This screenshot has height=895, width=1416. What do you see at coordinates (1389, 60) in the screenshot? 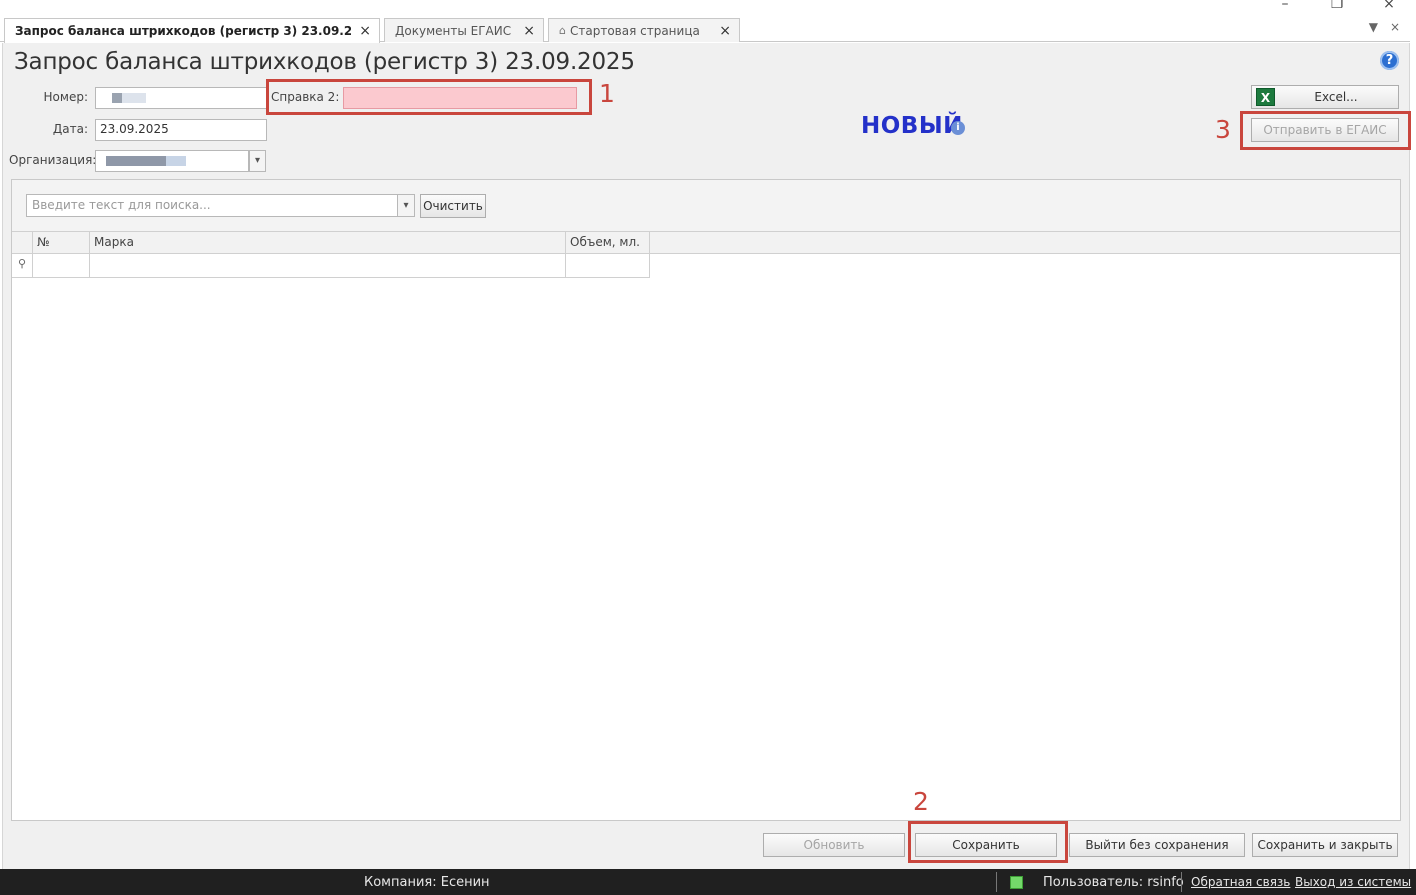
I see `help-icon: ?` at bounding box center [1389, 60].